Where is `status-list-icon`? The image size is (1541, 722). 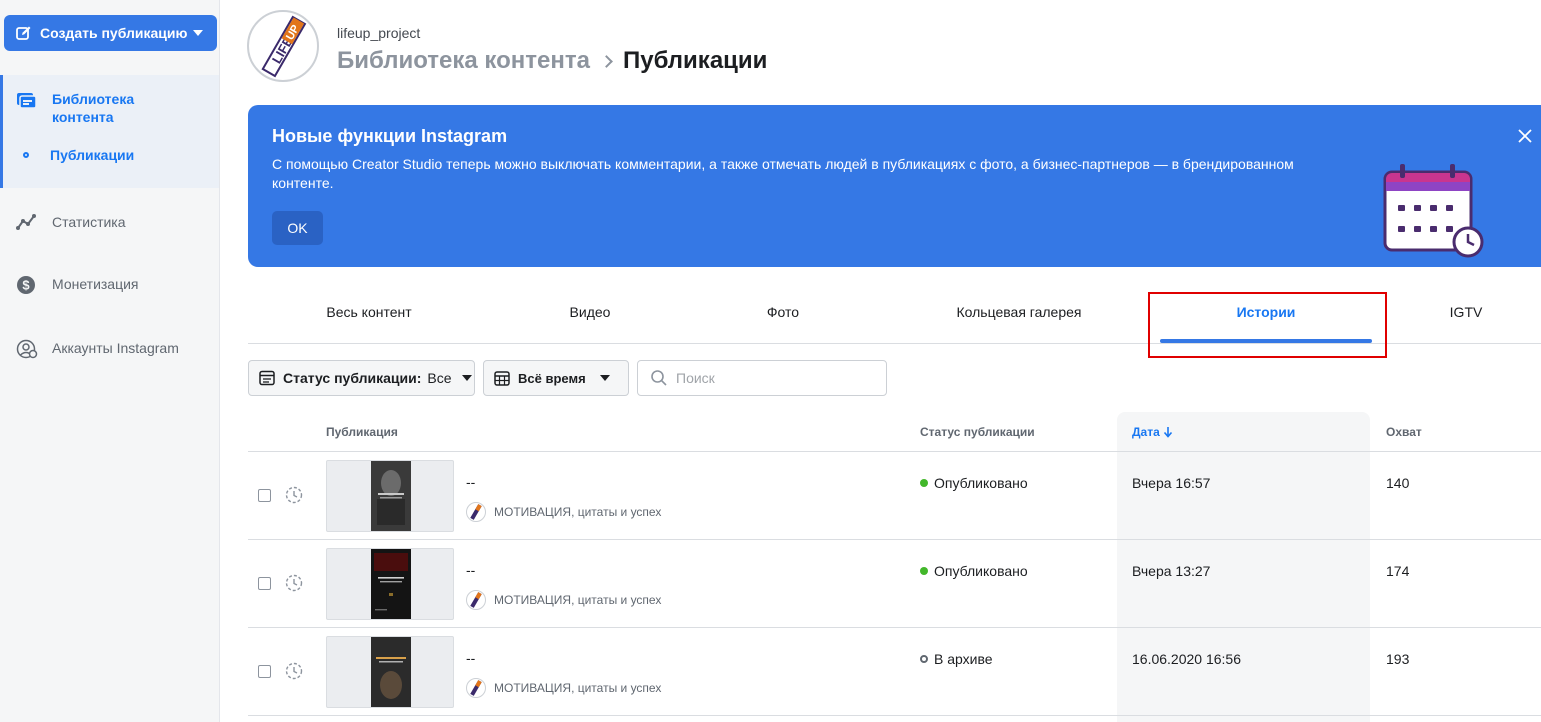
status-list-icon is located at coordinates (267, 378).